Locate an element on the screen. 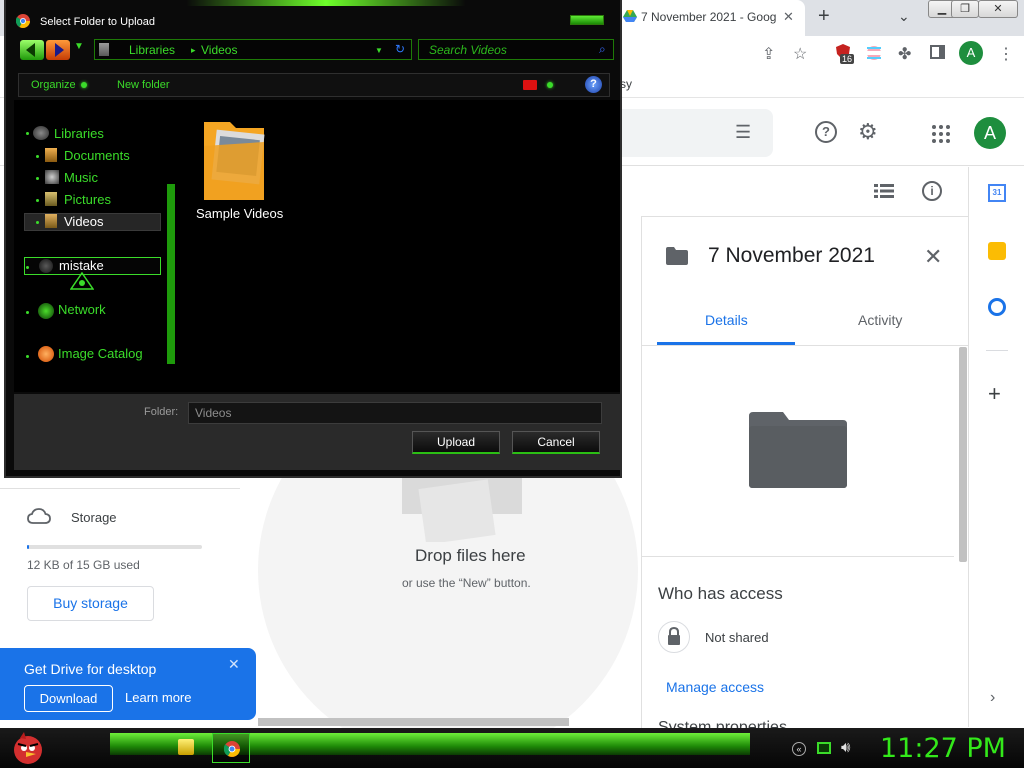  list-view-icon is located at coordinates (884, 191).